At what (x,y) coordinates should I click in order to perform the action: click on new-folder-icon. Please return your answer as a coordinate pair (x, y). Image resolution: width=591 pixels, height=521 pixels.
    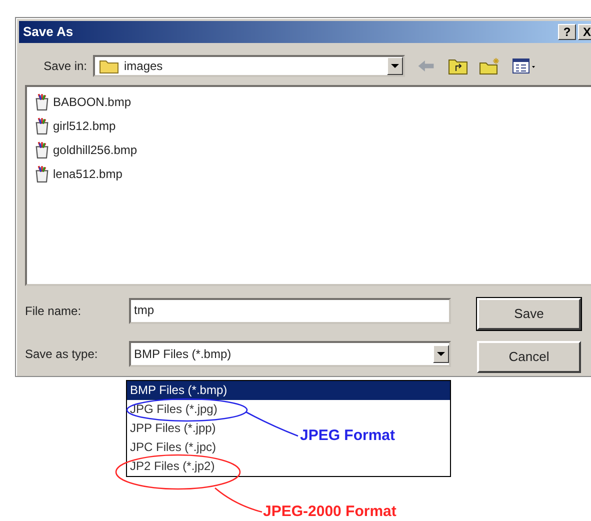
    Looking at the image, I should click on (490, 65).